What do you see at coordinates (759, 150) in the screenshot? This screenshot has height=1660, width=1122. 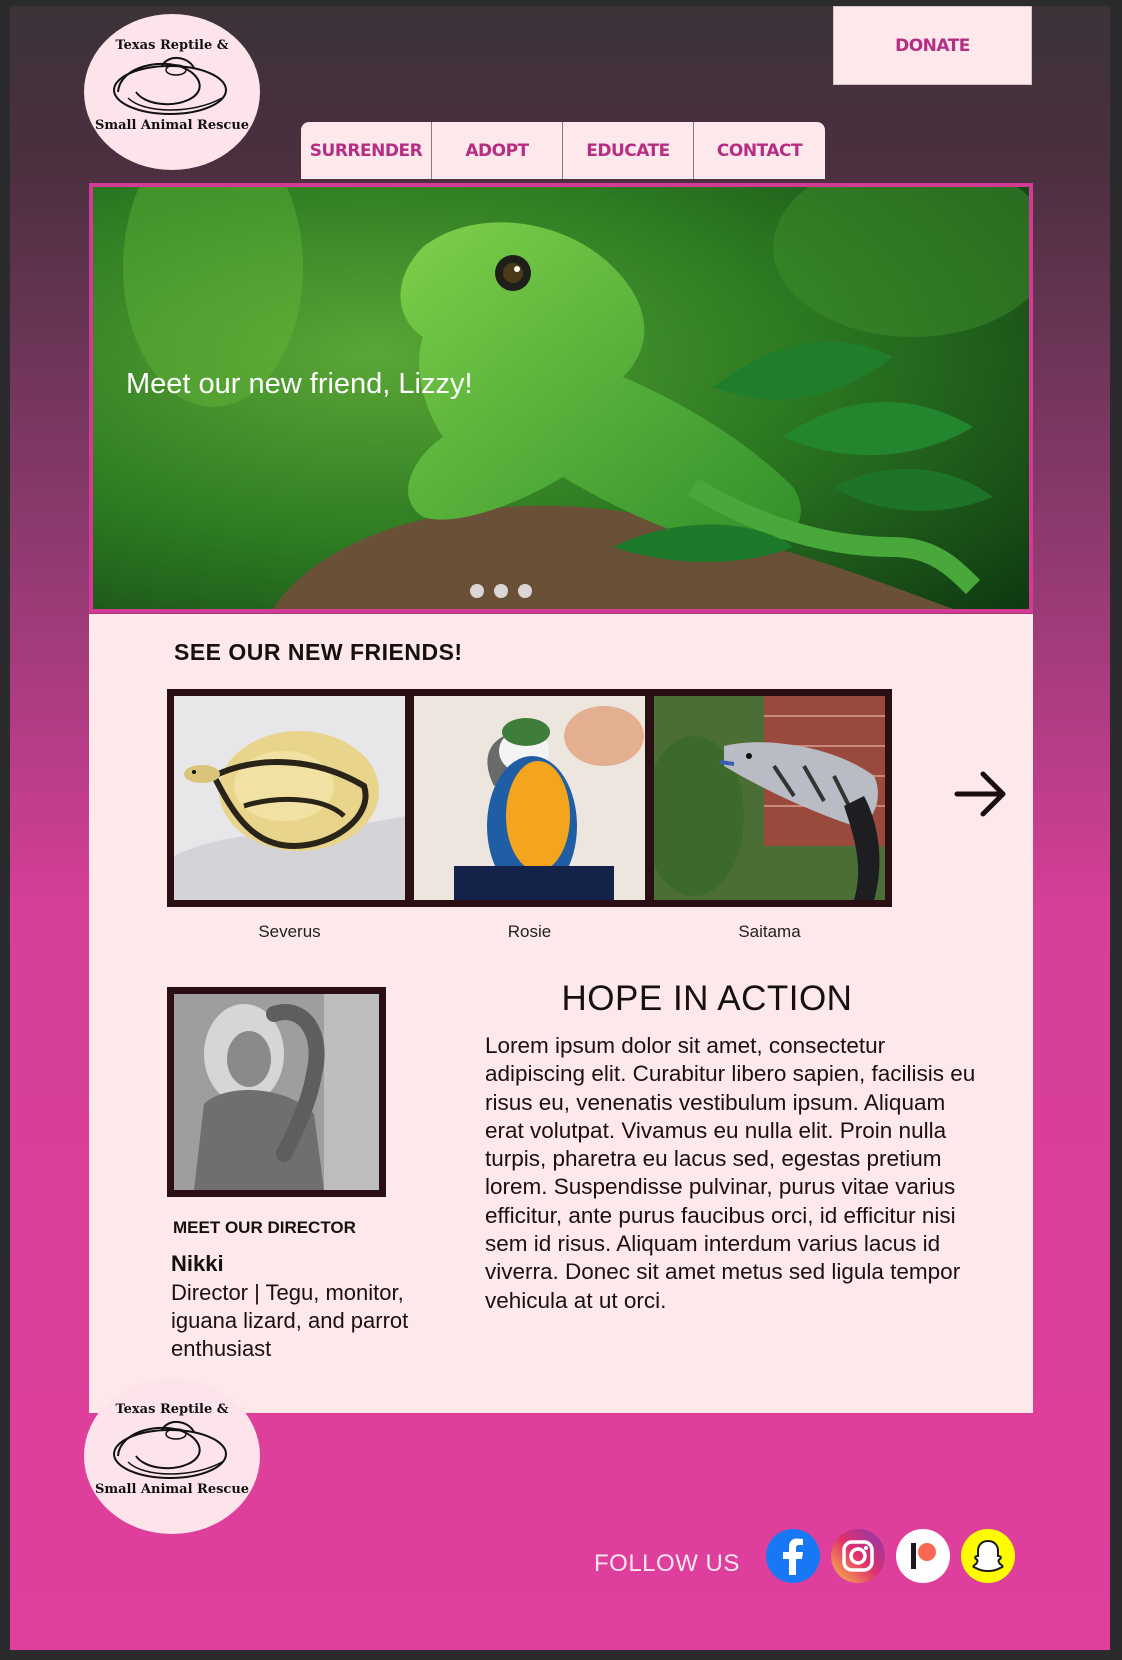 I see `tab-contact: CONTACT` at bounding box center [759, 150].